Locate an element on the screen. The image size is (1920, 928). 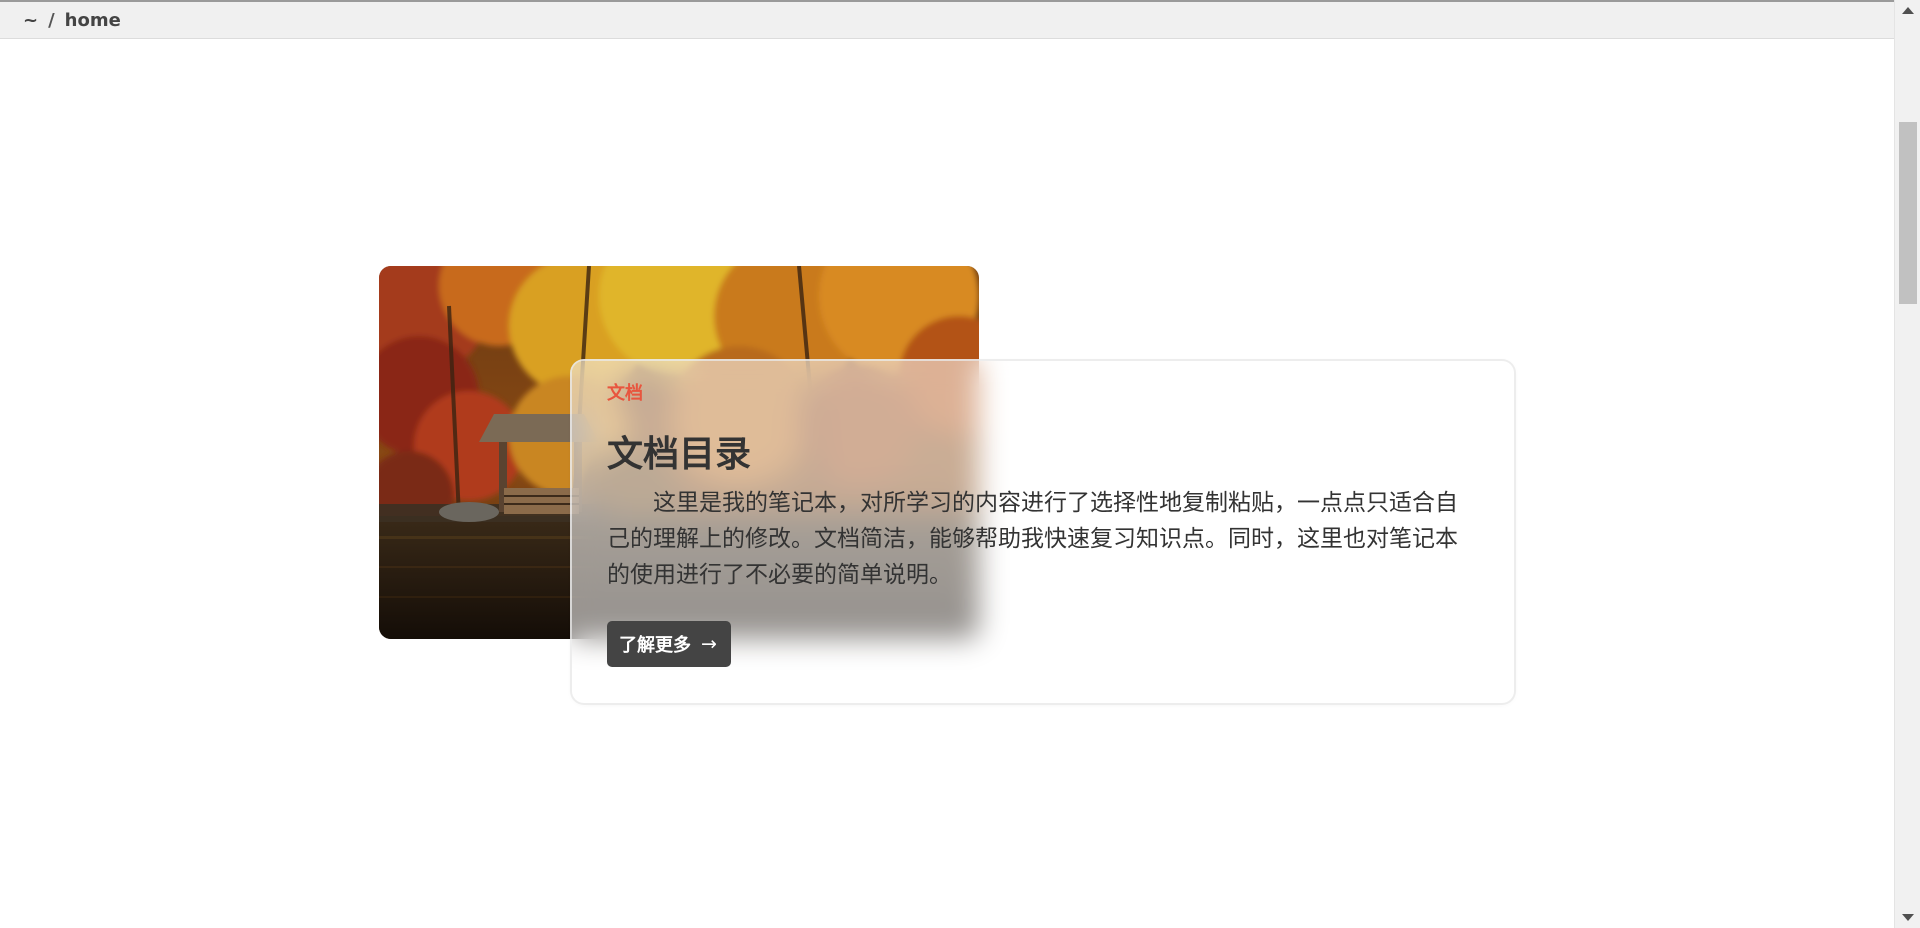
breadcrumb: ~ / home is located at coordinates (72, 20).